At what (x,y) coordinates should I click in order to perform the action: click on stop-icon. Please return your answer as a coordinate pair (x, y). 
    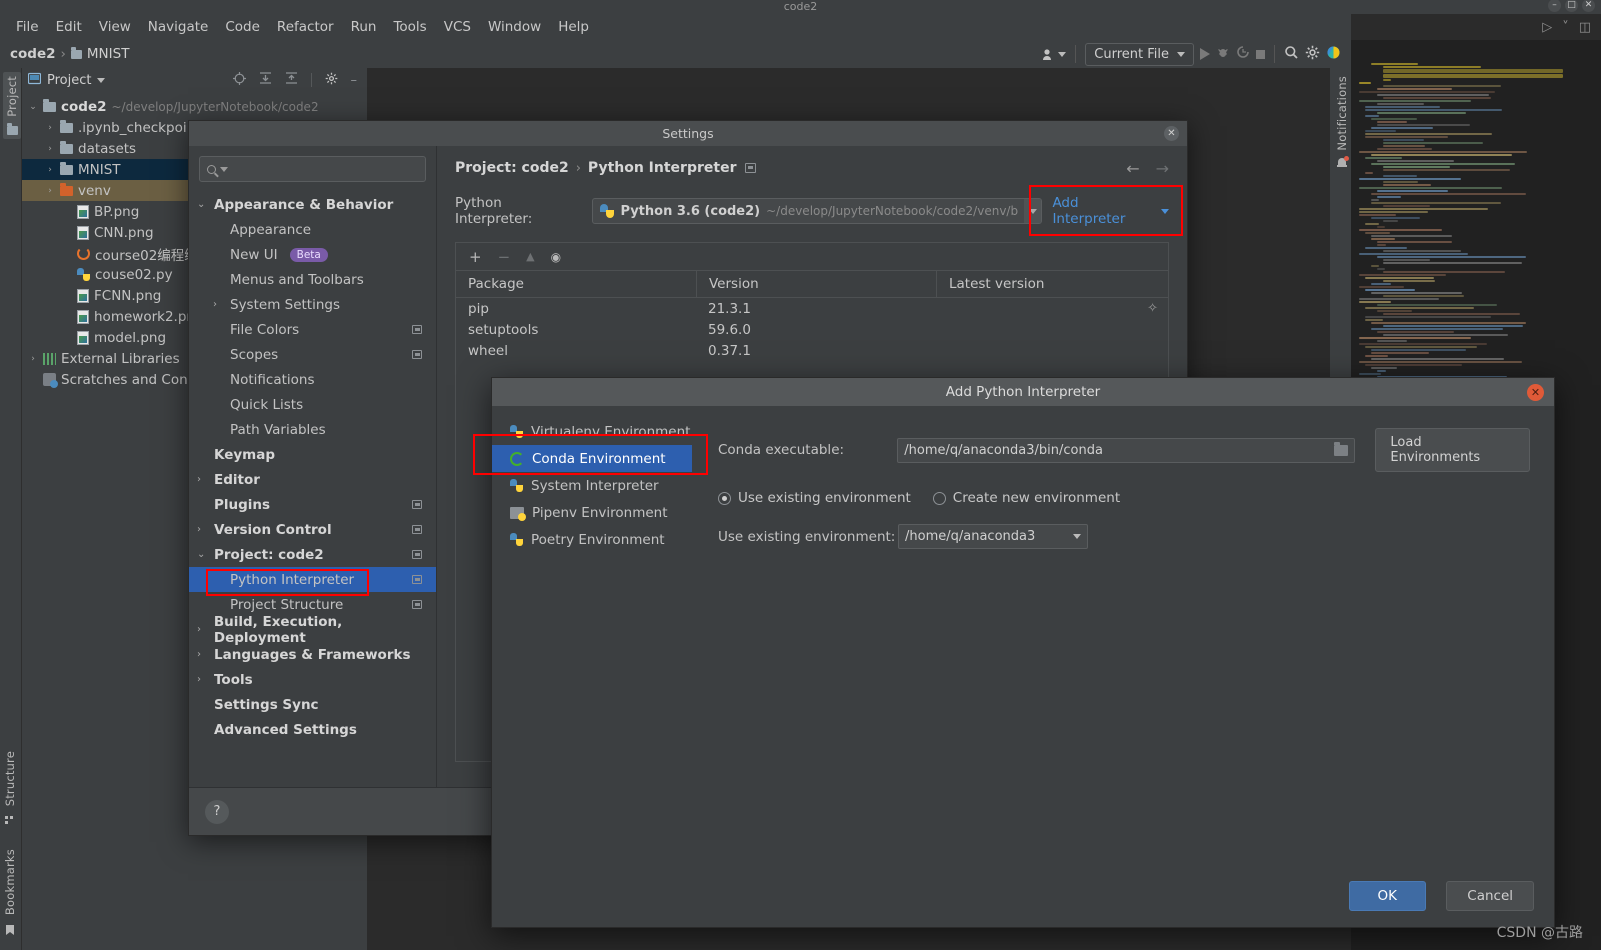
    Looking at the image, I should click on (1260, 54).